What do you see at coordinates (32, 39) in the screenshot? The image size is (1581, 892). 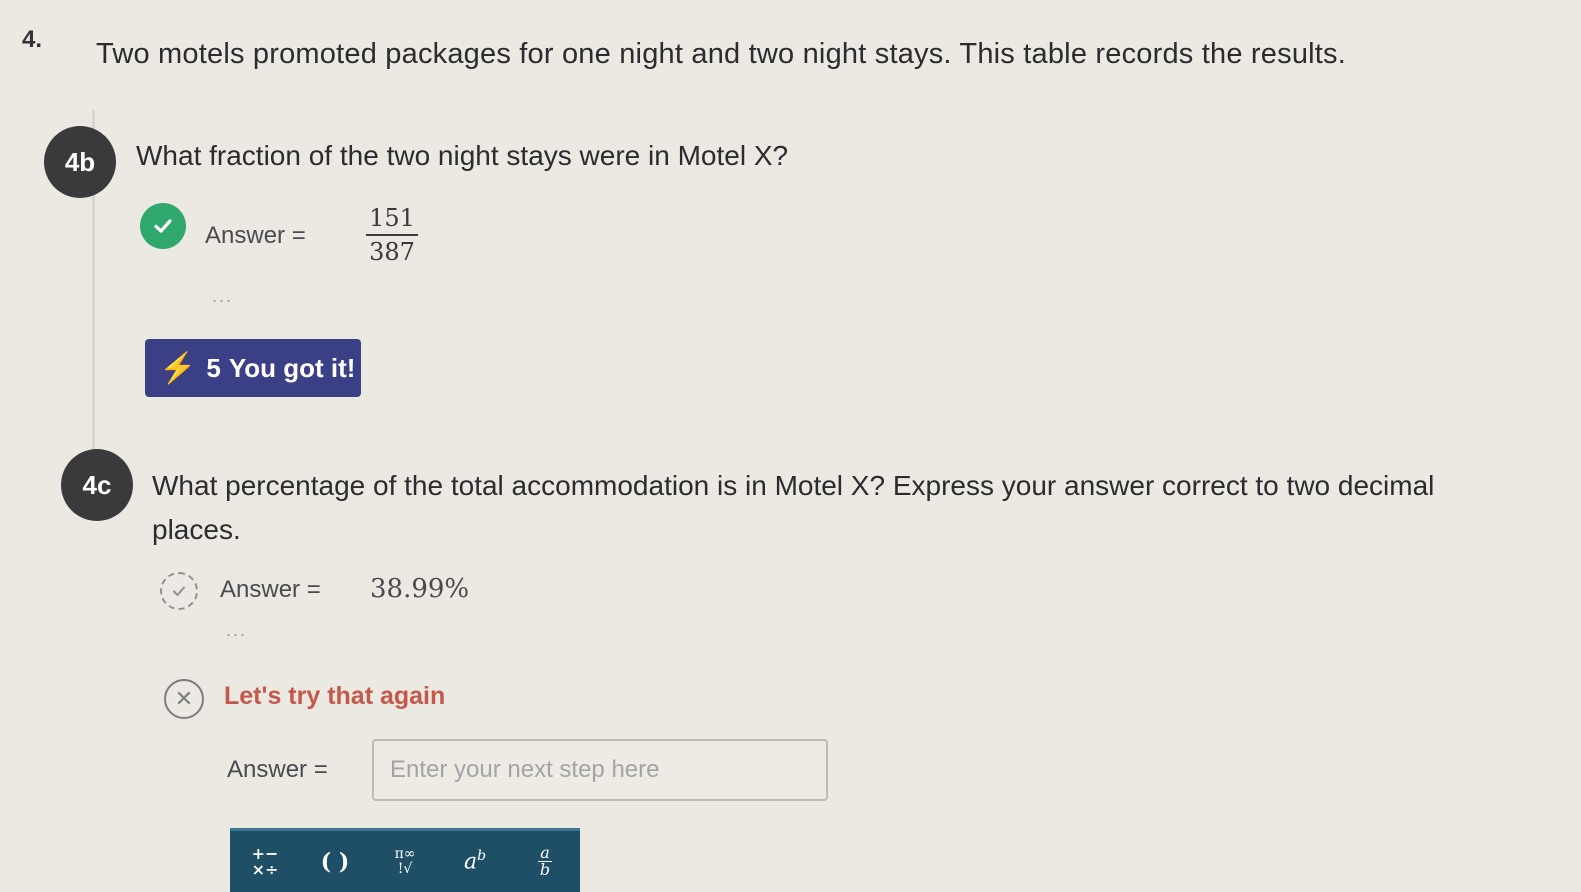 I see `question-number: 4.` at bounding box center [32, 39].